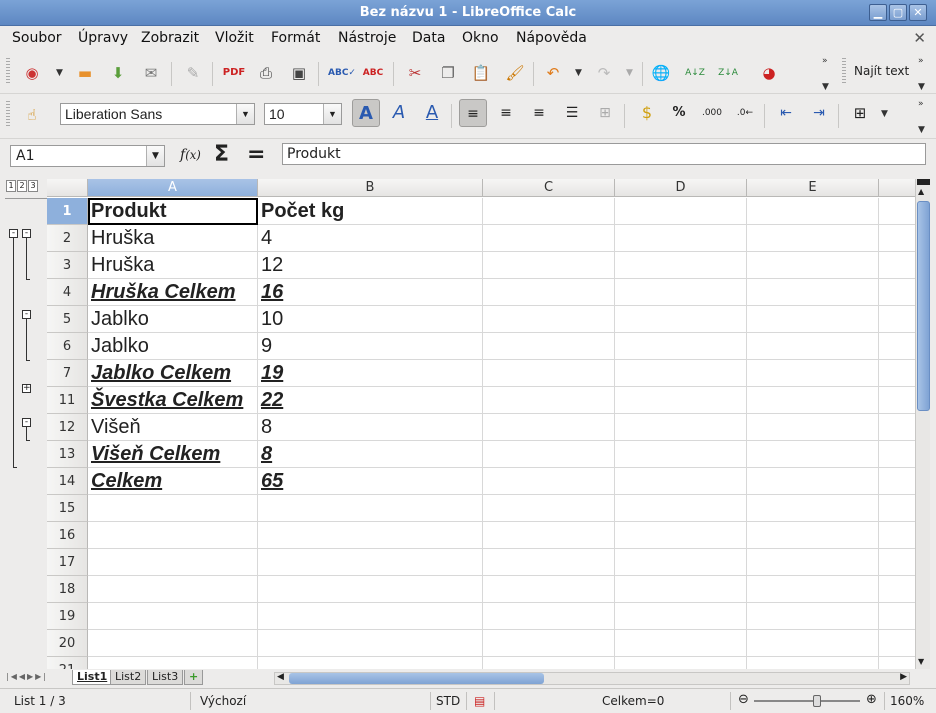  Describe the element at coordinates (661, 73) in the screenshot. I see `hyperlink-icon: 🌐` at that location.